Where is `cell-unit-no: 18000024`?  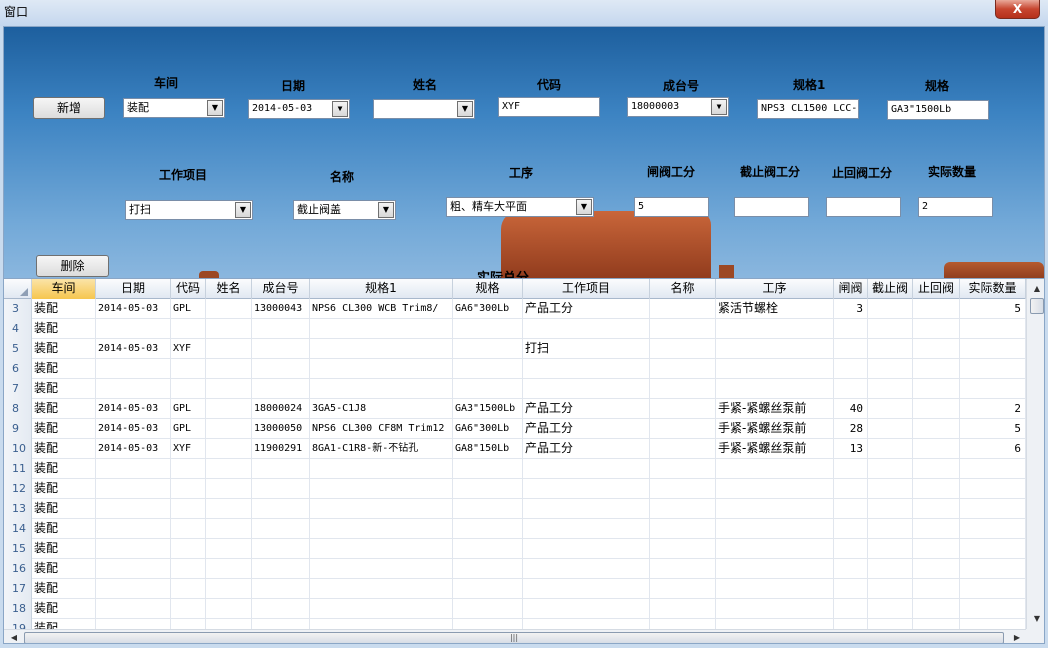
cell-unit-no: 18000024 is located at coordinates (281, 409).